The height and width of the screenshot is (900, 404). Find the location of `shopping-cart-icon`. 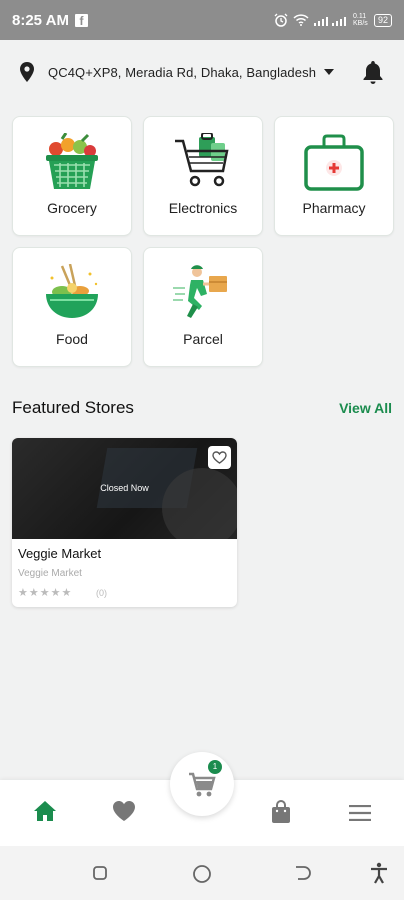

shopping-cart-icon is located at coordinates (202, 160).